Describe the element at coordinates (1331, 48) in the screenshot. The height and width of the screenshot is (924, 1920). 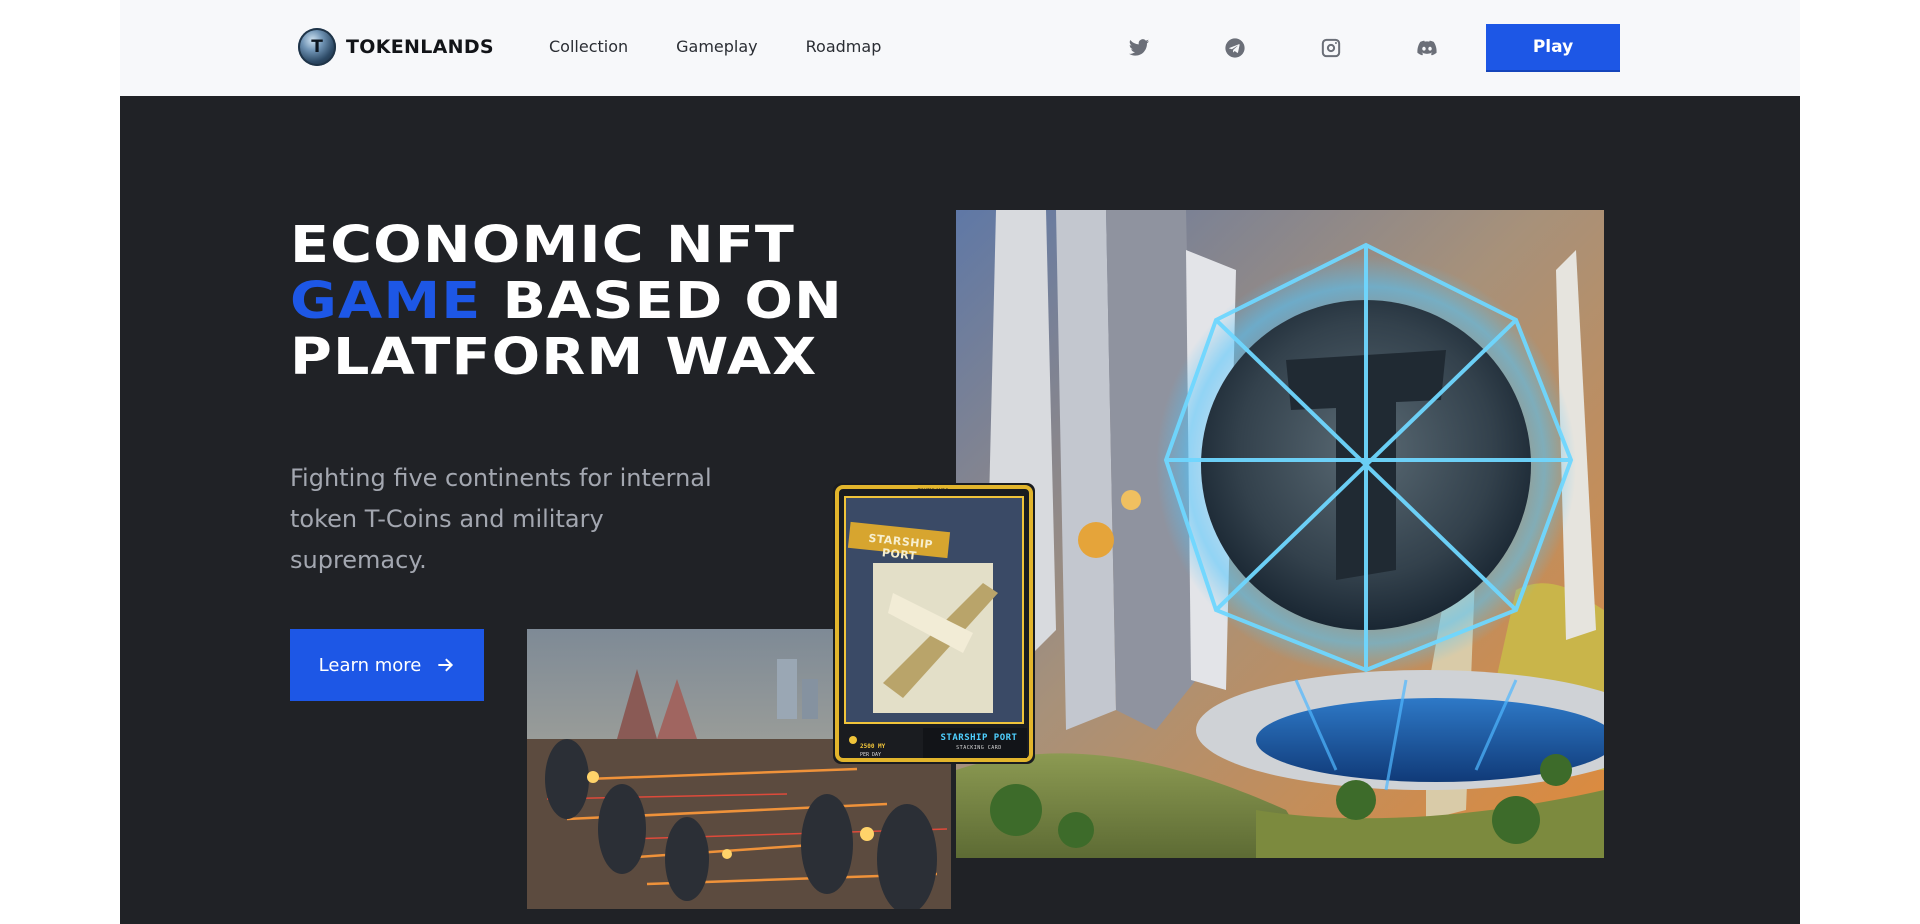
I see `instagram-icon` at that location.